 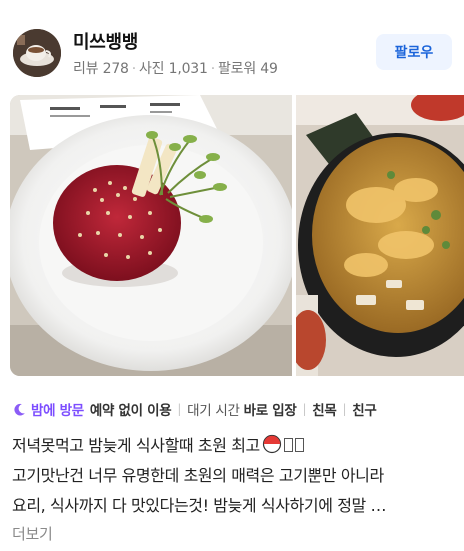 What do you see at coordinates (198, 475) in the screenshot?
I see `review-line-2: 고기맛난건 너무 유명한데 초원의 매력은 고기뿐만 아니라` at bounding box center [198, 475].